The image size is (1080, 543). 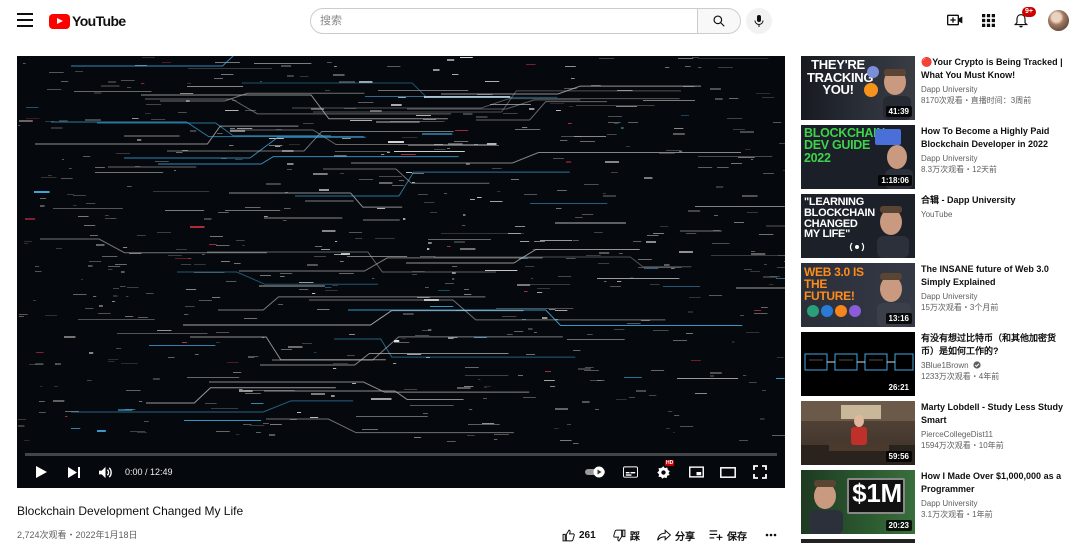 What do you see at coordinates (635, 537) in the screenshot?
I see `dislike-label: 踩` at bounding box center [635, 537].